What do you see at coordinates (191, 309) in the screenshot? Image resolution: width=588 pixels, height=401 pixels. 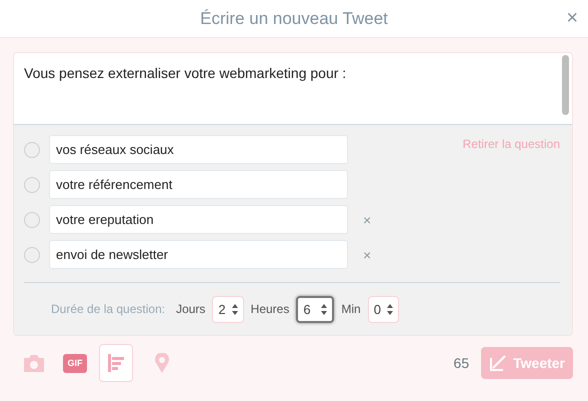 I see `field-label: Jours` at bounding box center [191, 309].